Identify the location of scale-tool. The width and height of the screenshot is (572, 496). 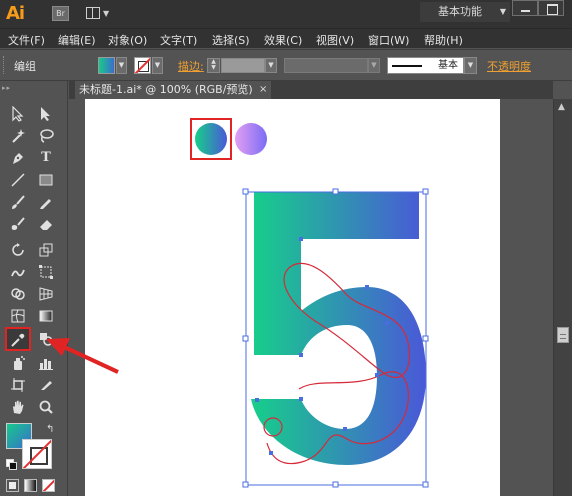
(46, 250).